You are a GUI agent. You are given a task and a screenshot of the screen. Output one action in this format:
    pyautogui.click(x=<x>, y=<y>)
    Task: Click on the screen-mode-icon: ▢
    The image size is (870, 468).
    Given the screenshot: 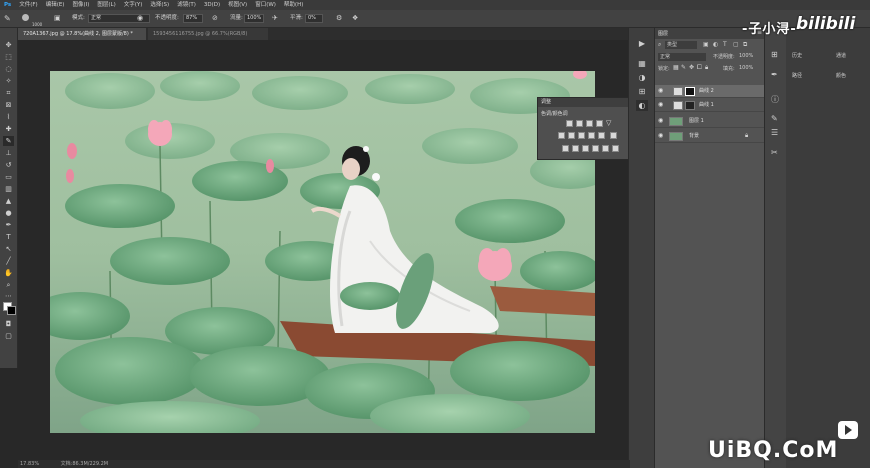 What is the action you would take?
    pyautogui.click(x=8, y=336)
    